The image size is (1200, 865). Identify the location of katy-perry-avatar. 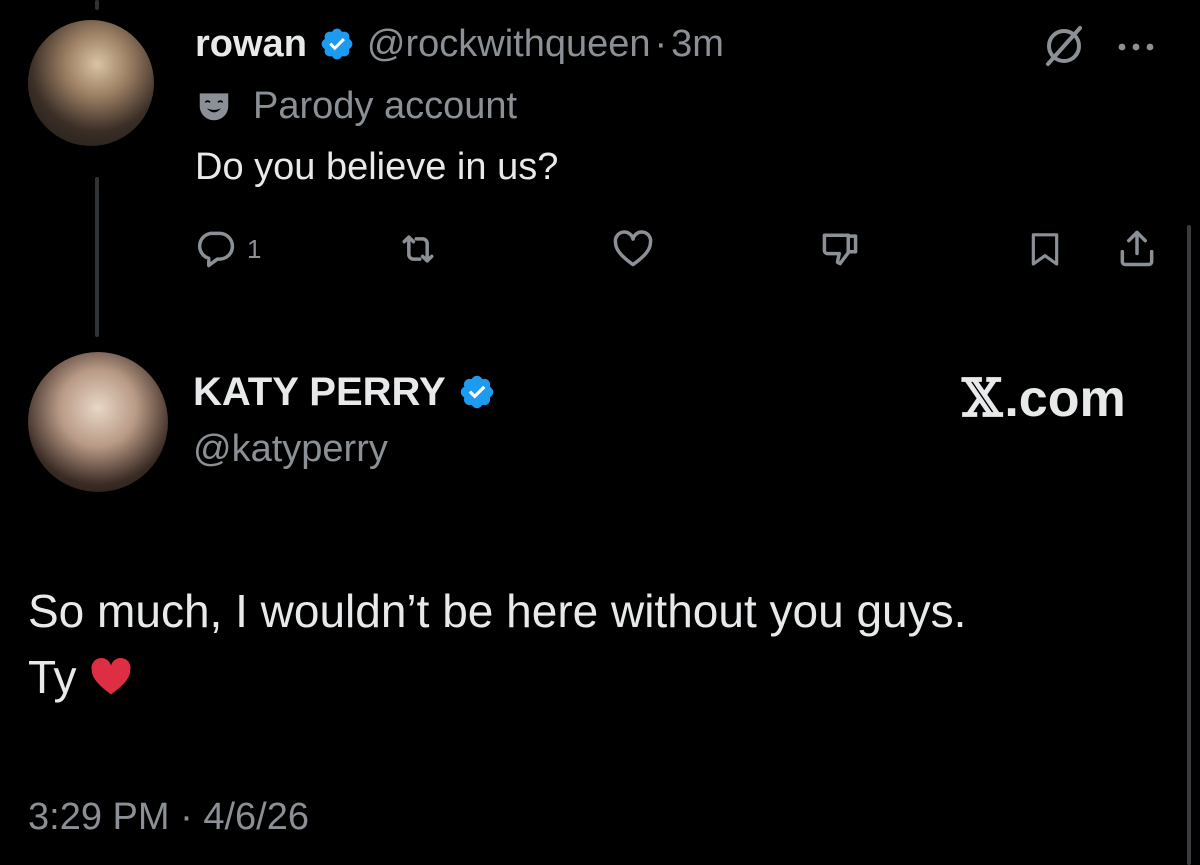
(98, 422).